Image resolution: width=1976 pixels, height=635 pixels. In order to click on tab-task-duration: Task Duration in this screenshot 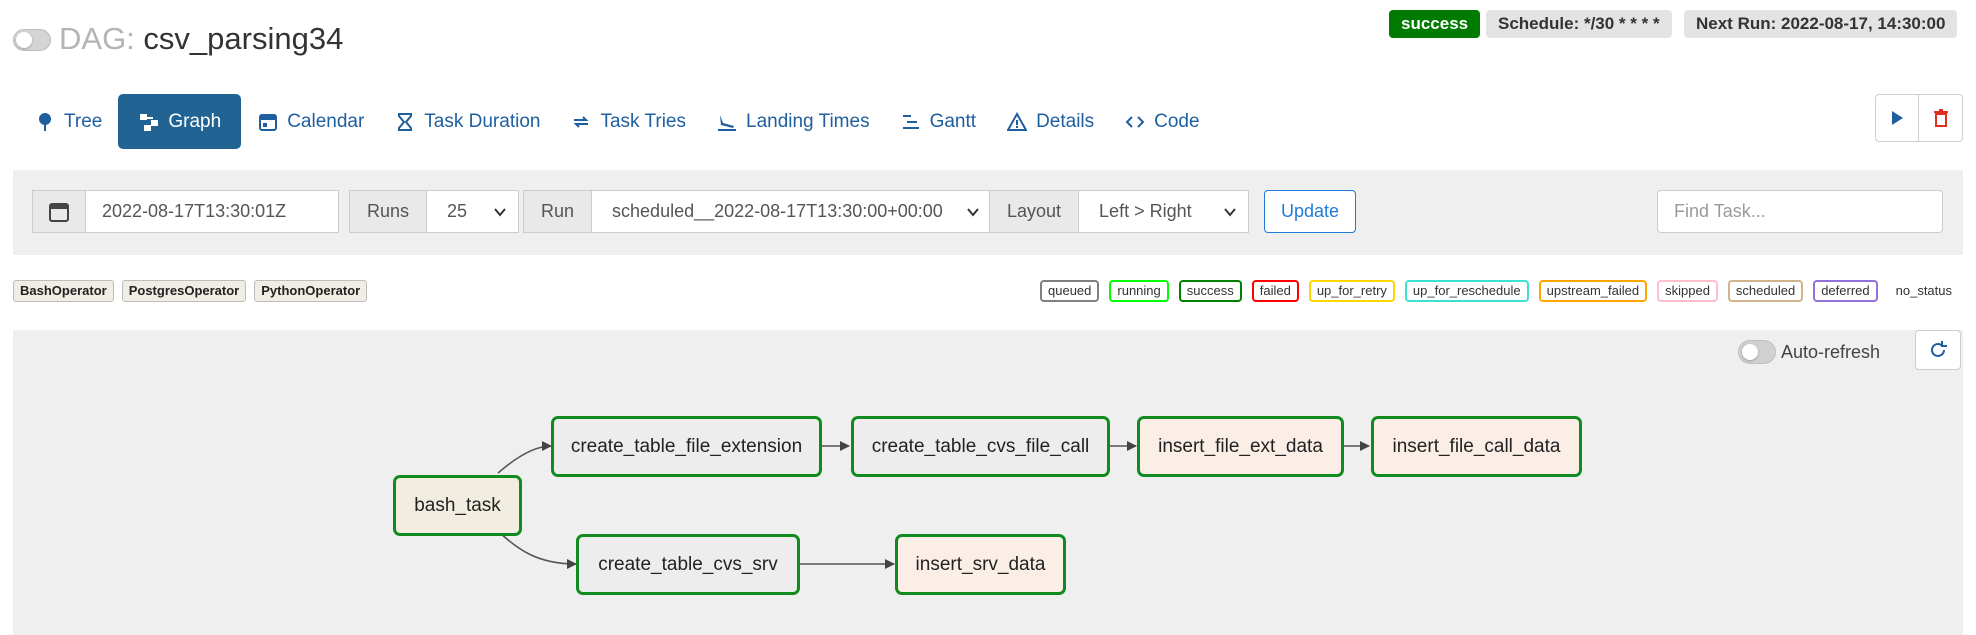, I will do `click(467, 121)`.